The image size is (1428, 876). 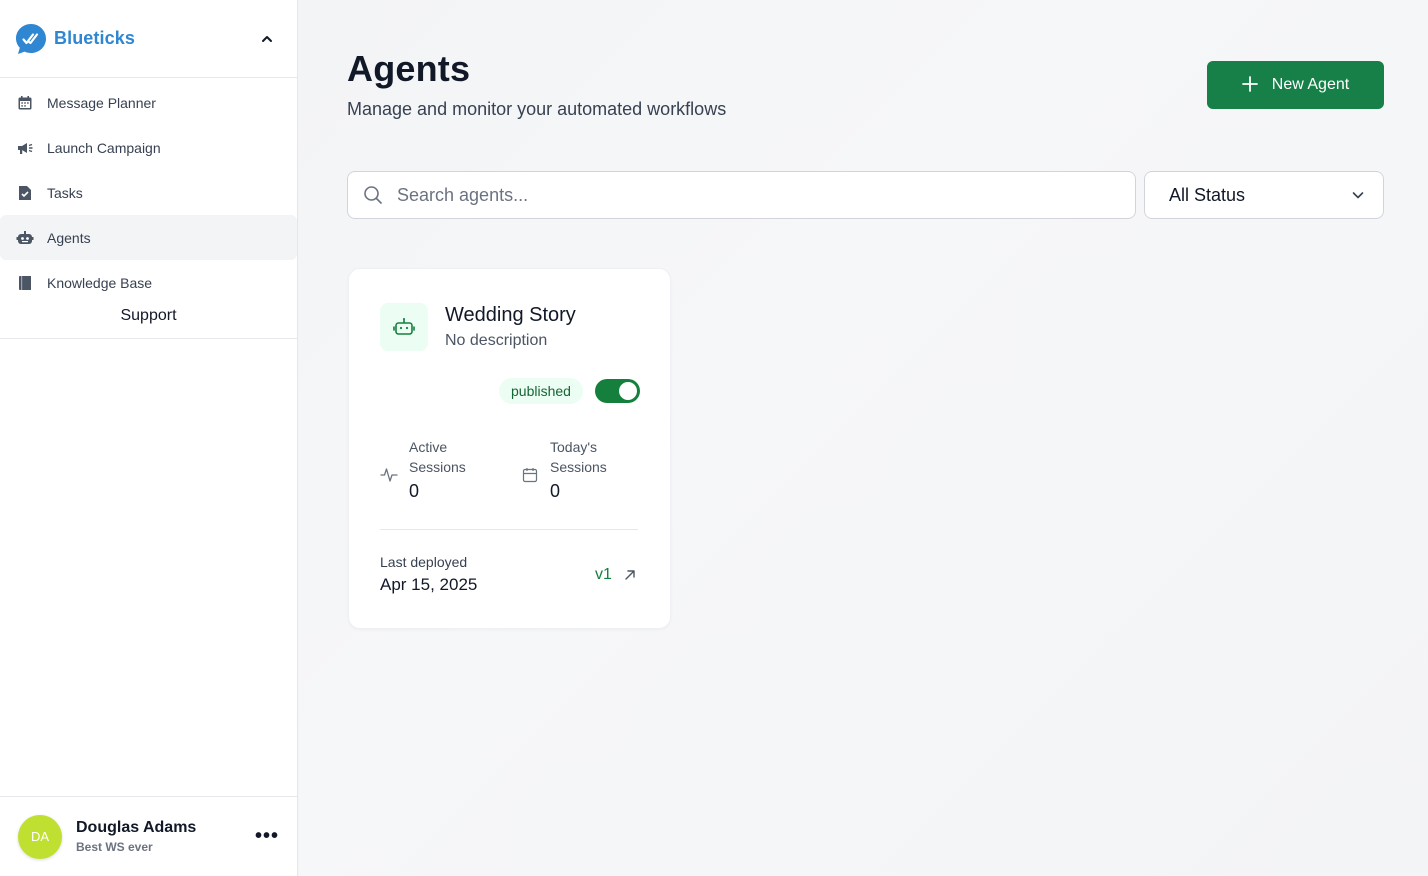 What do you see at coordinates (148, 39) in the screenshot?
I see `brand-header: Blueticks` at bounding box center [148, 39].